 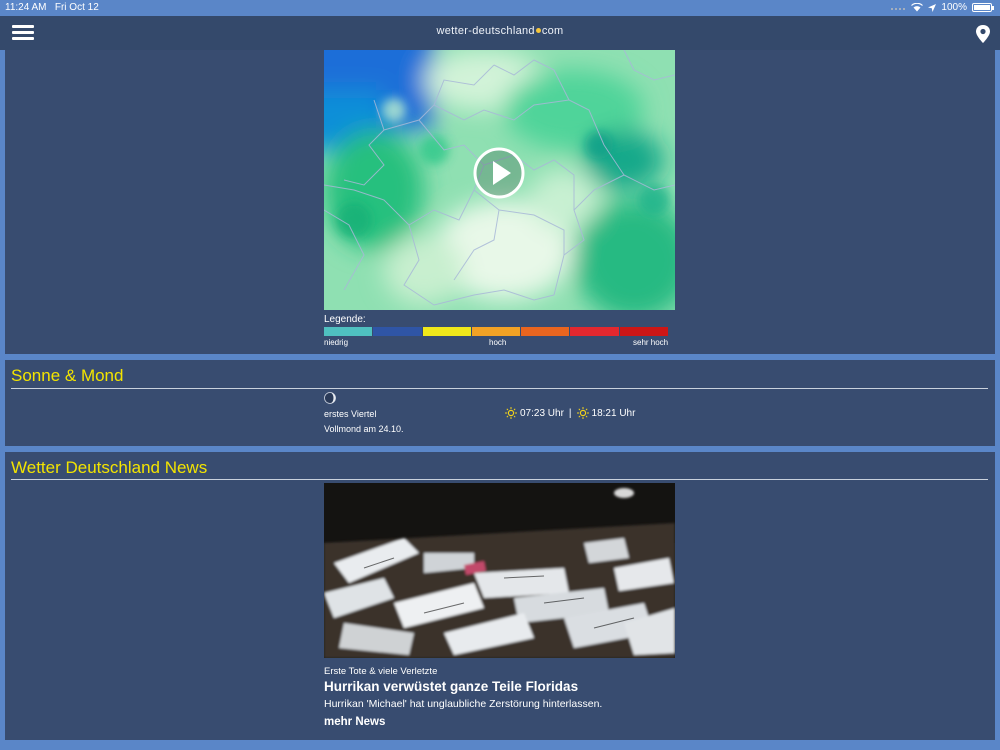 I want to click on navbar: wetter-deutschland com, so click(x=500, y=33).